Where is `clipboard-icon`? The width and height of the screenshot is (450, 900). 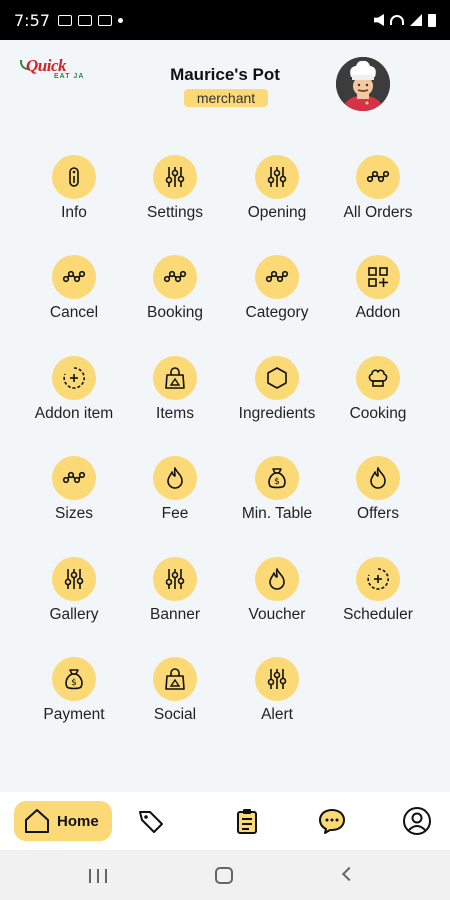 clipboard-icon is located at coordinates (247, 821).